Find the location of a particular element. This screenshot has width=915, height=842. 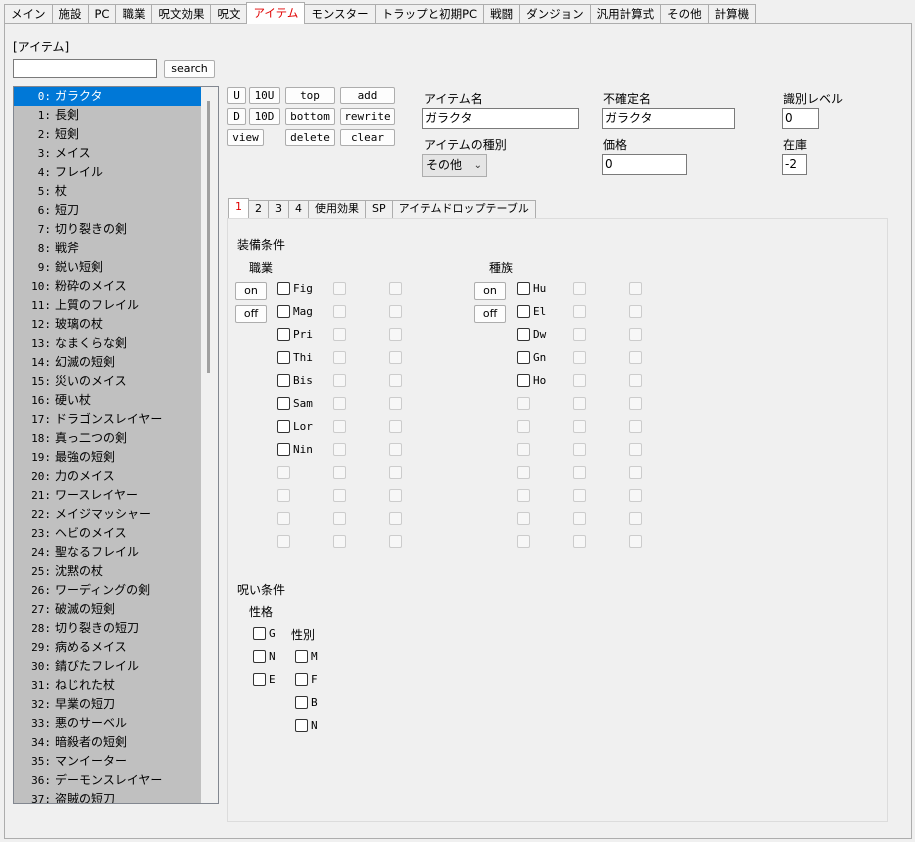

list-item: 20: 力のメイス is located at coordinates (116, 476).